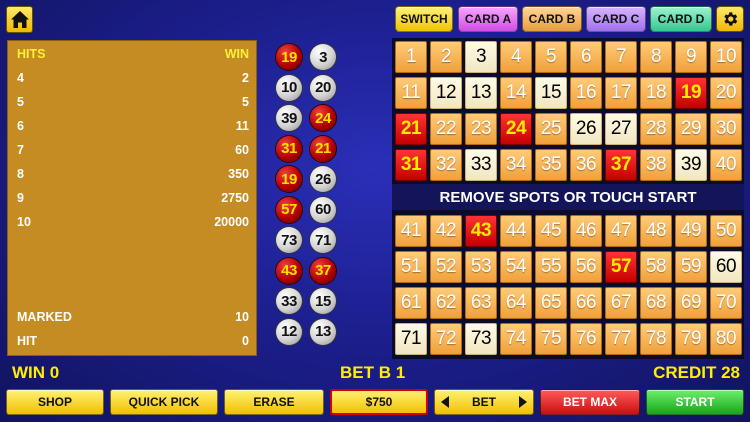 The width and height of the screenshot is (750, 422). What do you see at coordinates (590, 402) in the screenshot?
I see `bet-max-button: BET MAX` at bounding box center [590, 402].